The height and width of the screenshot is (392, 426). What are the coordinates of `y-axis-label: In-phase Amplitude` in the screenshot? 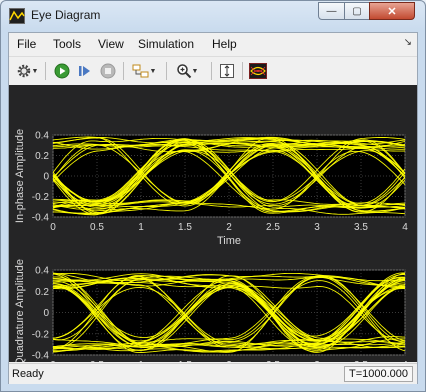 It's located at (20, 176).